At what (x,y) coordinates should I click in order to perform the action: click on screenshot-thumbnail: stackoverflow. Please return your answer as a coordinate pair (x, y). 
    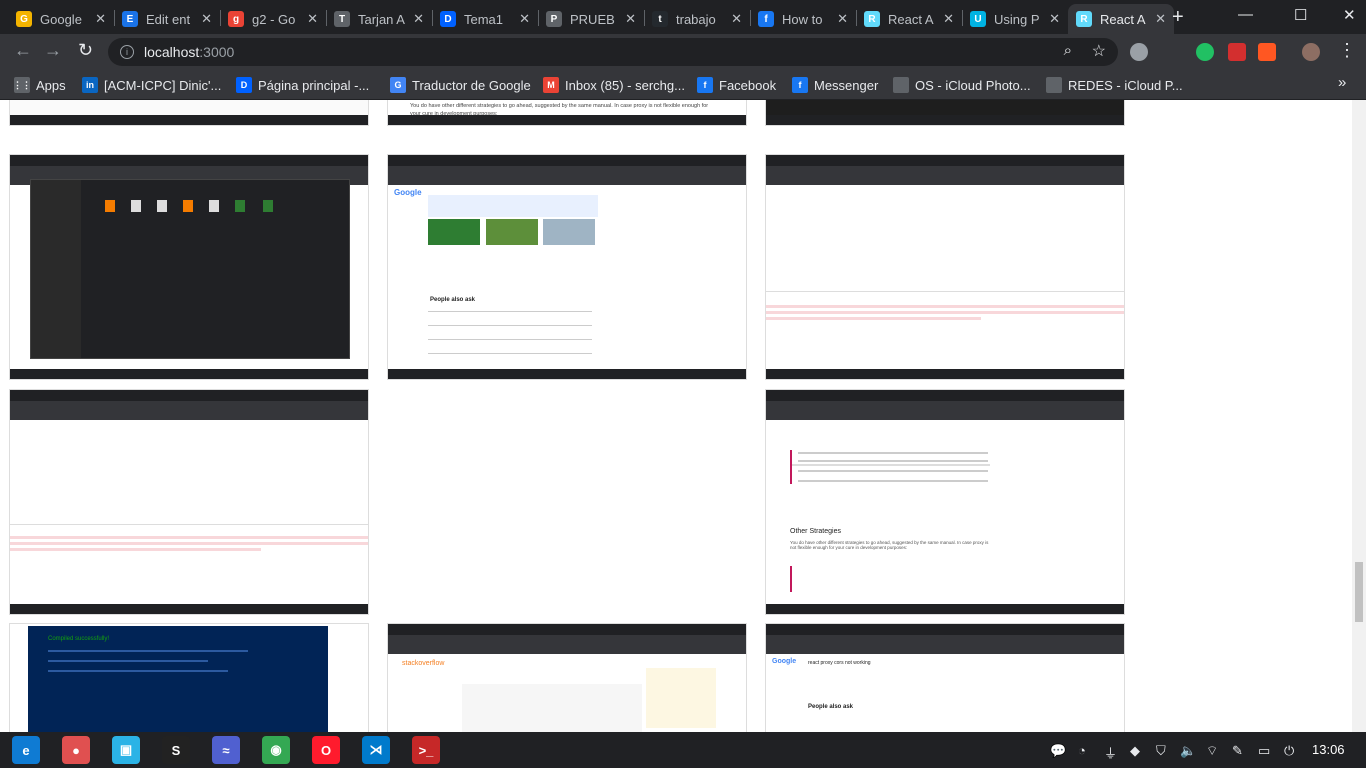
    Looking at the image, I should click on (567, 677).